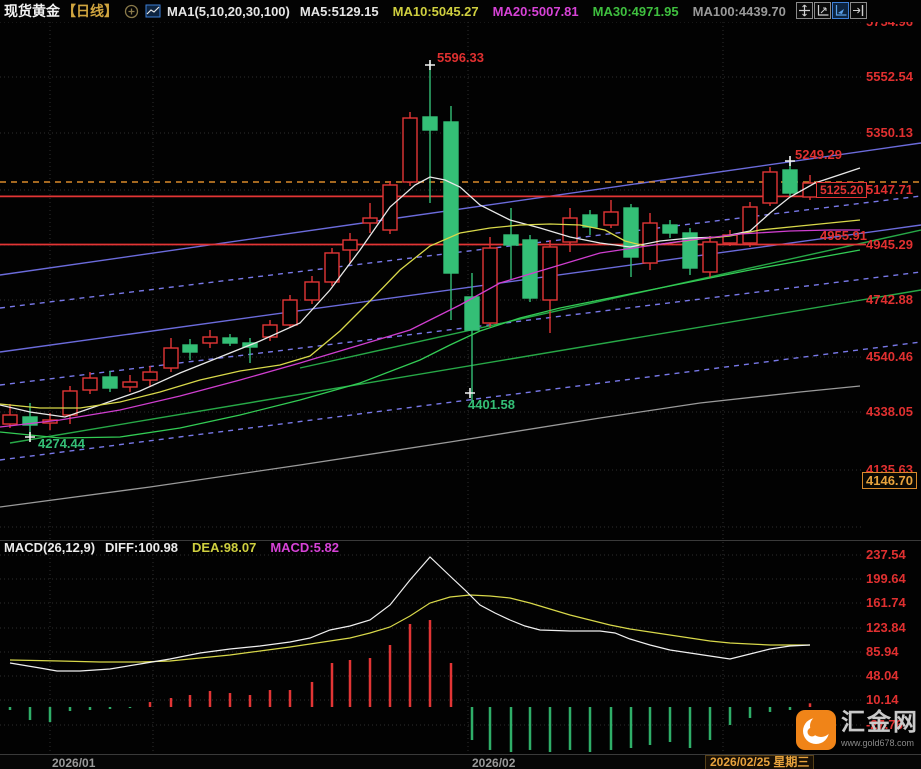 Image resolution: width=921 pixels, height=769 pixels. Describe the element at coordinates (822, 10) in the screenshot. I see `axis-scale-icon` at that location.